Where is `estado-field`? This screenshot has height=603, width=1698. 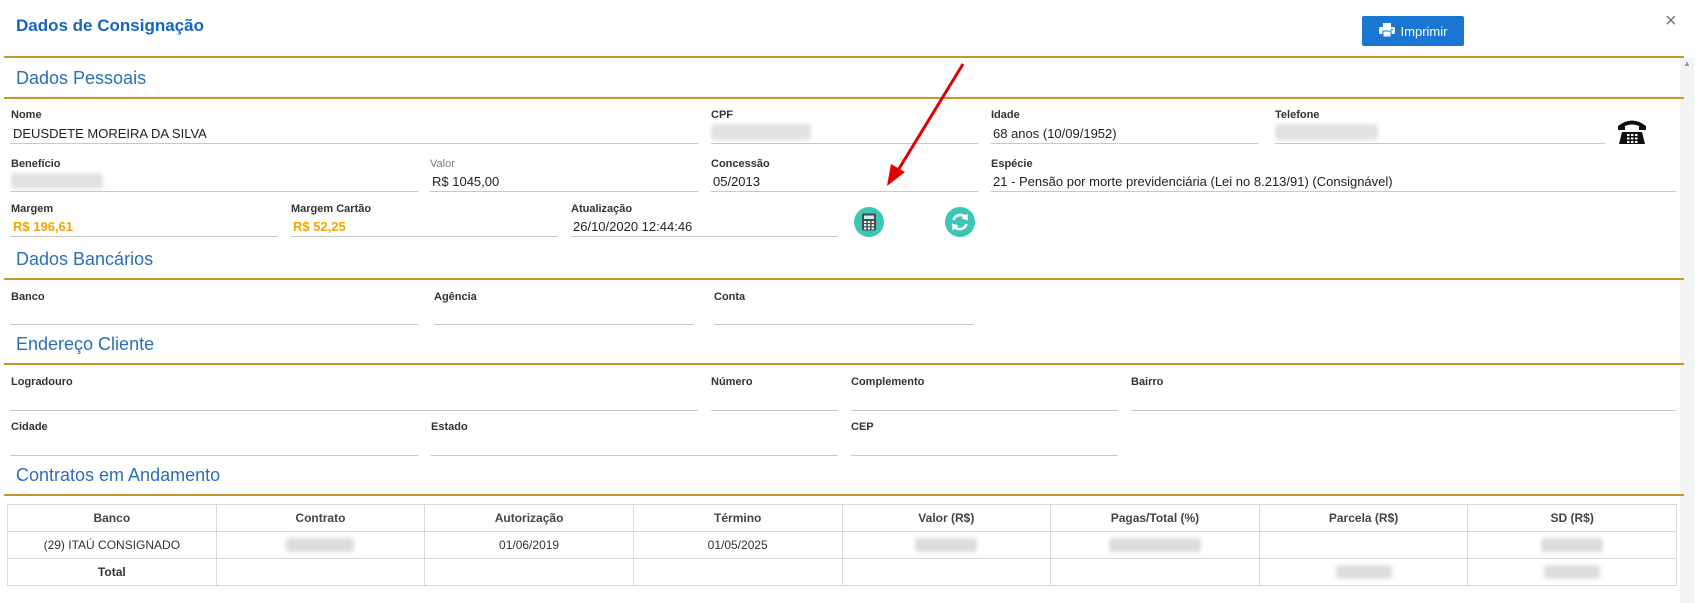 estado-field is located at coordinates (634, 455).